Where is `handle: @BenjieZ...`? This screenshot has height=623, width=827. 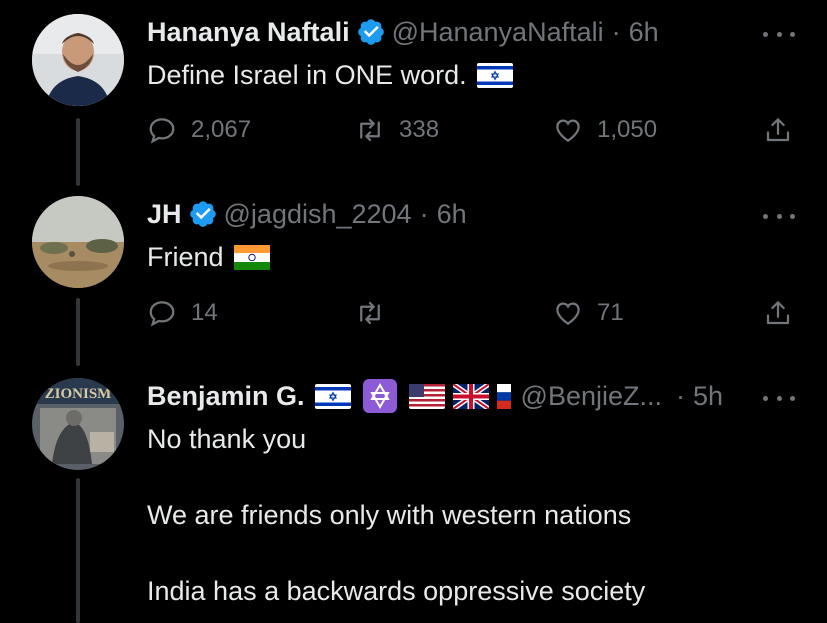
handle: @BenjieZ... is located at coordinates (591, 396).